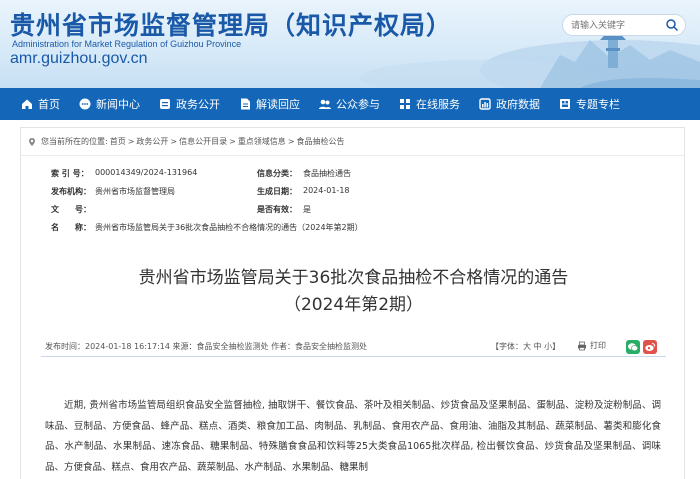 This screenshot has width=700, height=479. What do you see at coordinates (525, 346) in the screenshot?
I see `font-size-control: 【字体：大 中 小】` at bounding box center [525, 346].